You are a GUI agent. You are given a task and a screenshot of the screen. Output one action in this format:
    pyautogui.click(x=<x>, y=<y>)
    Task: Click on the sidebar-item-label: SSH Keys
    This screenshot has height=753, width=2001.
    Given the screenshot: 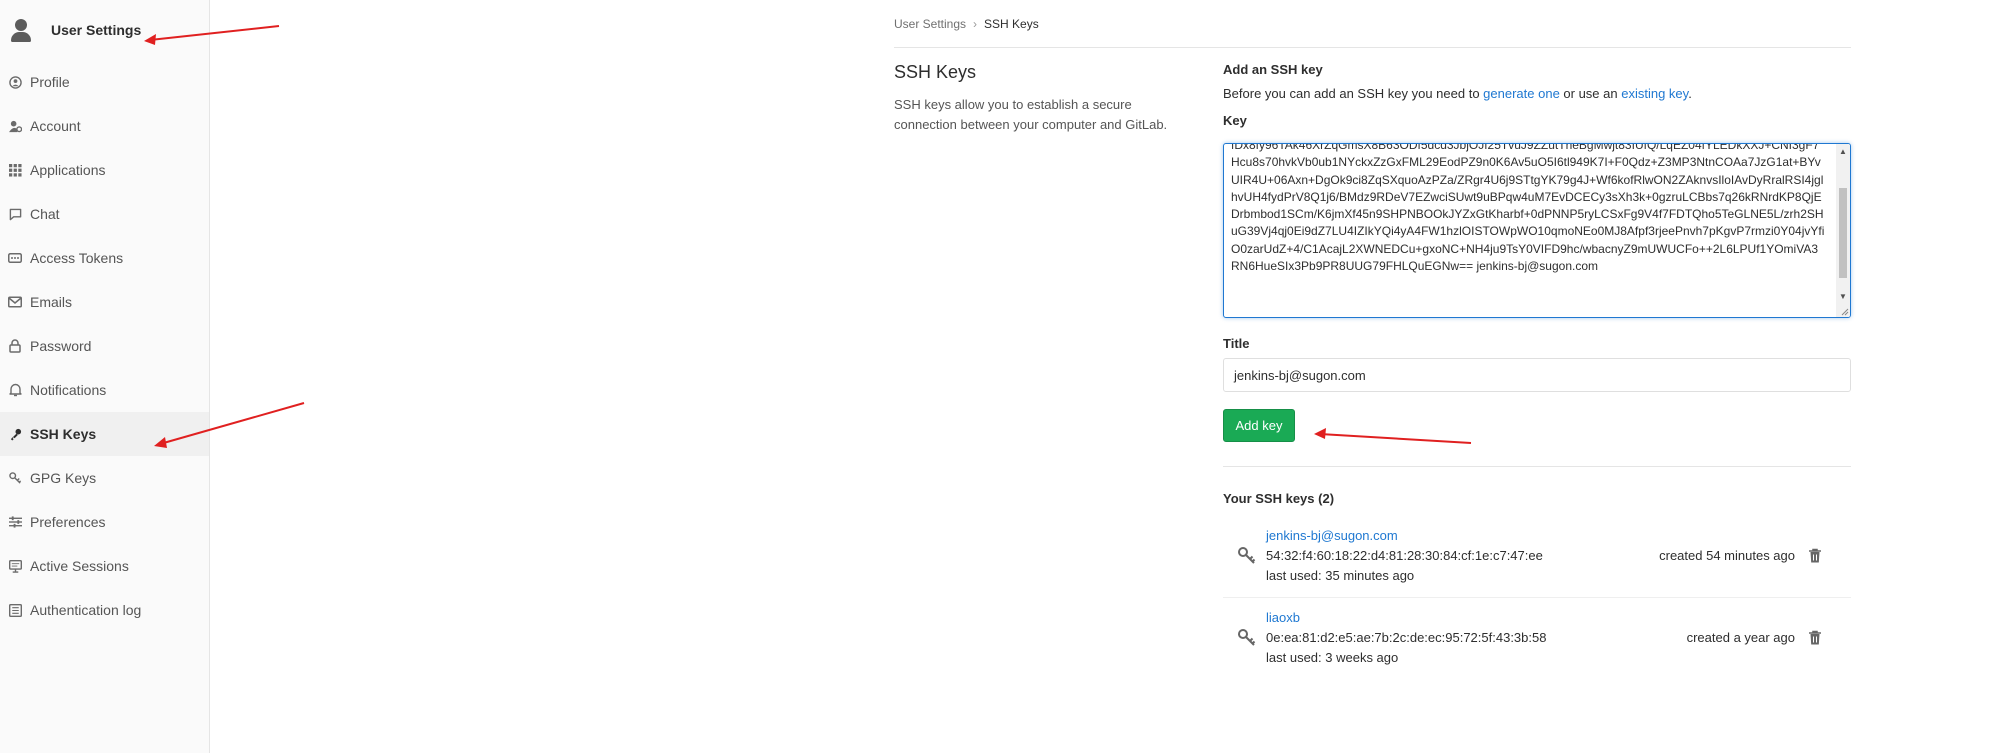 What is the action you would take?
    pyautogui.click(x=63, y=434)
    